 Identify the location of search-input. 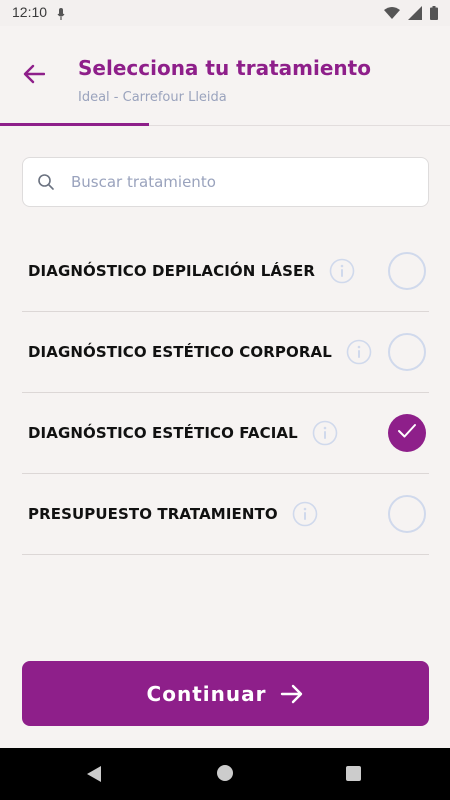
(241, 182).